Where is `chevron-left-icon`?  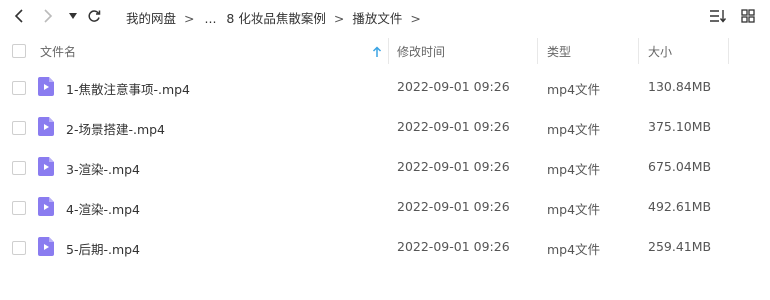
chevron-left-icon is located at coordinates (20, 16).